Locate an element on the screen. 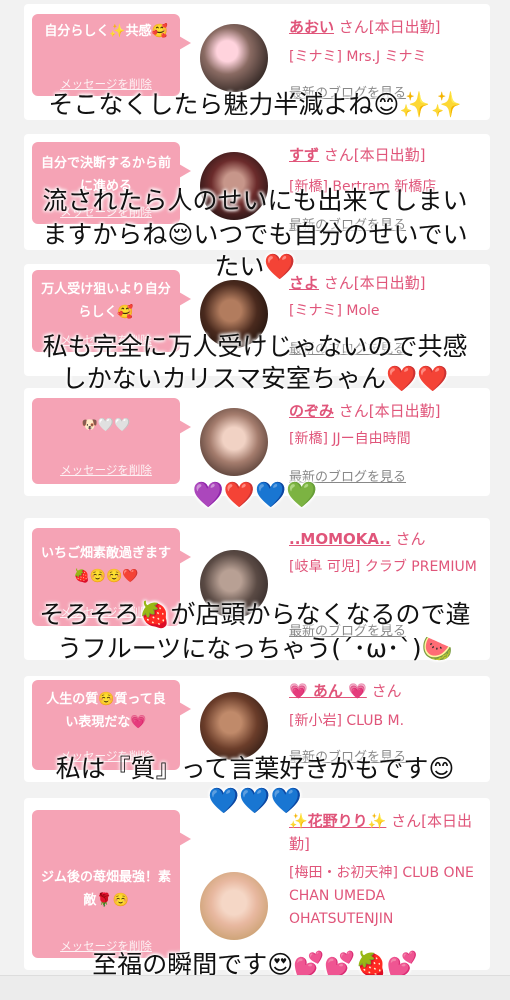 This screenshot has height=1000, width=510. shop-info: [ミナミ] Mrs.J ミナミ is located at coordinates (358, 57).